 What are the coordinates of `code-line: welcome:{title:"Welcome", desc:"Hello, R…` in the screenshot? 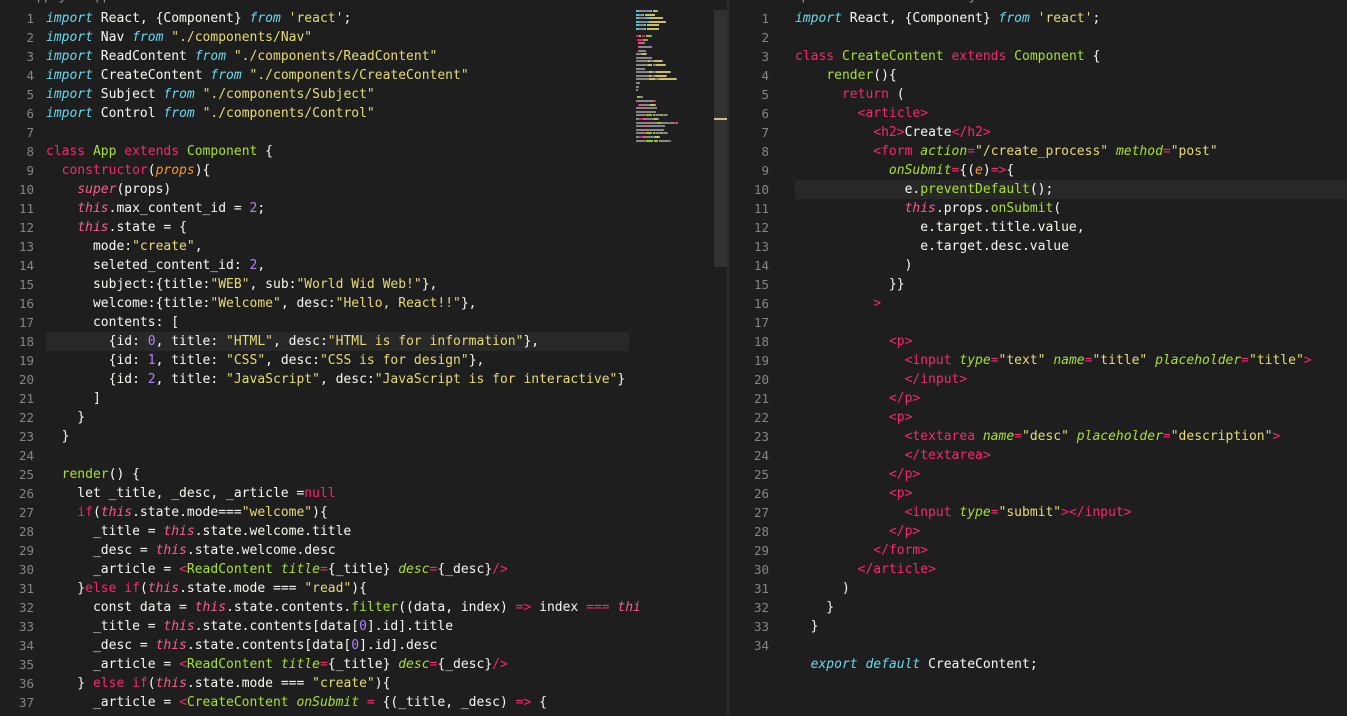 It's located at (343, 303).